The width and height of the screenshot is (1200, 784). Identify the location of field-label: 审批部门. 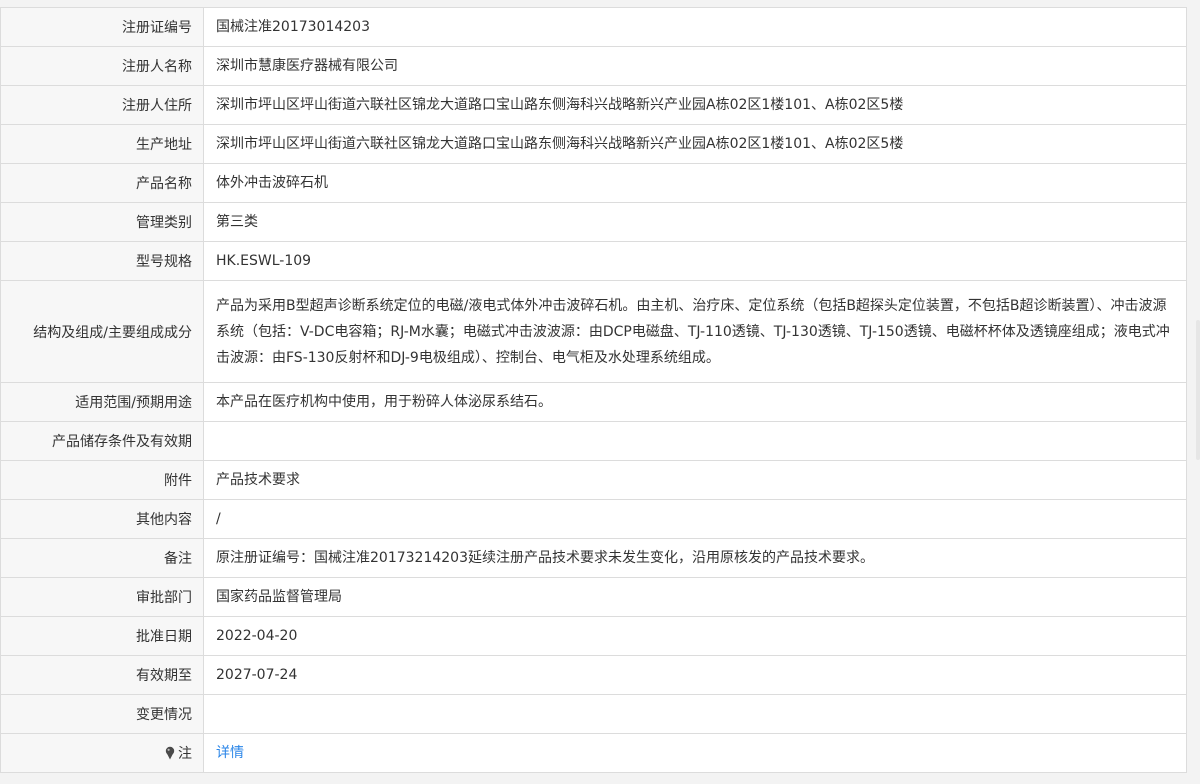
(102, 597).